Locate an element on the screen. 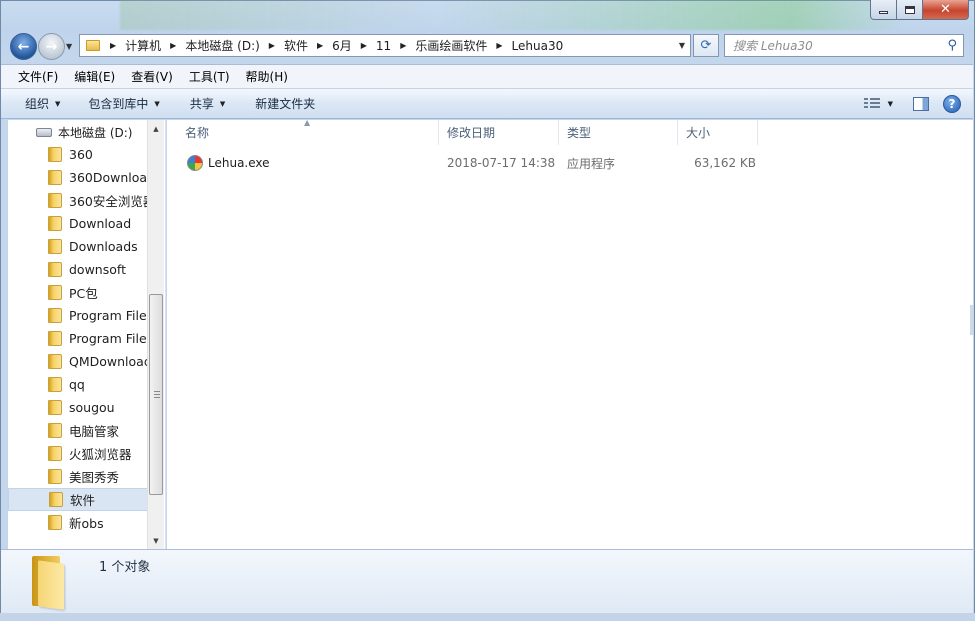 This screenshot has width=975, height=621. view-controls: ▼ ? is located at coordinates (918, 103).